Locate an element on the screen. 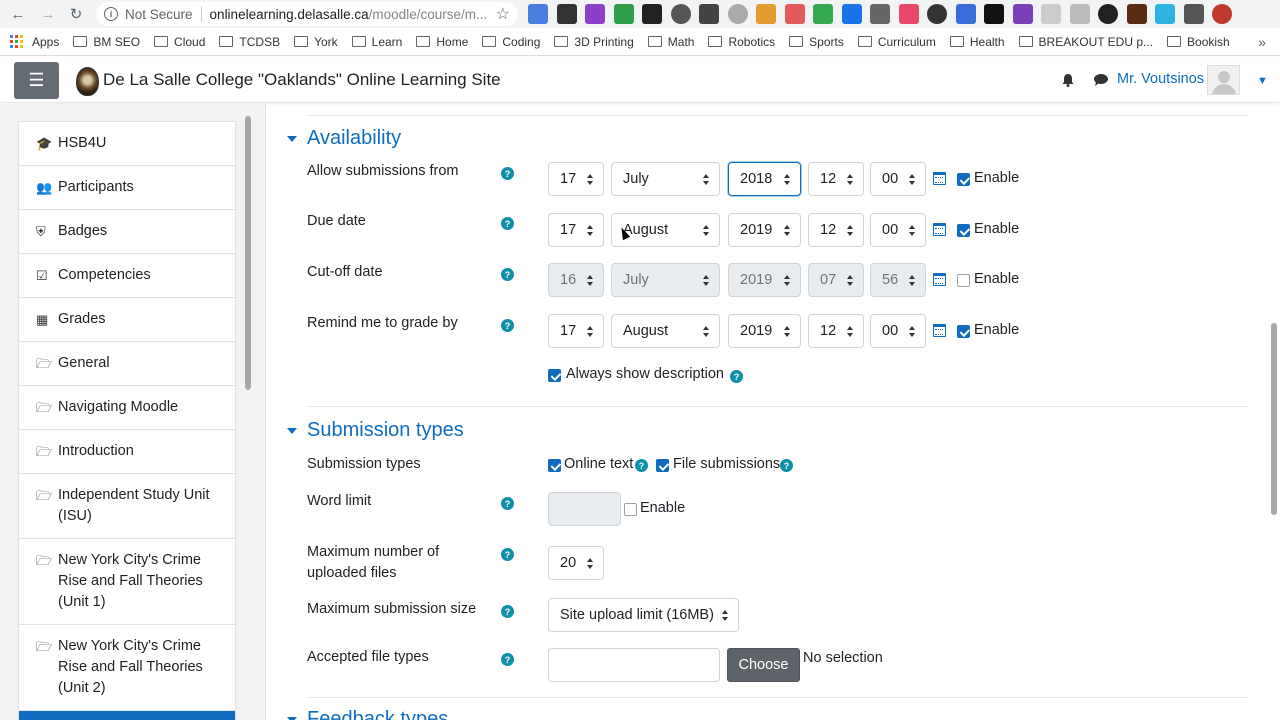 This screenshot has height=720, width=1280. nav-item-badges: ⛨ Badges is located at coordinates (127, 232).